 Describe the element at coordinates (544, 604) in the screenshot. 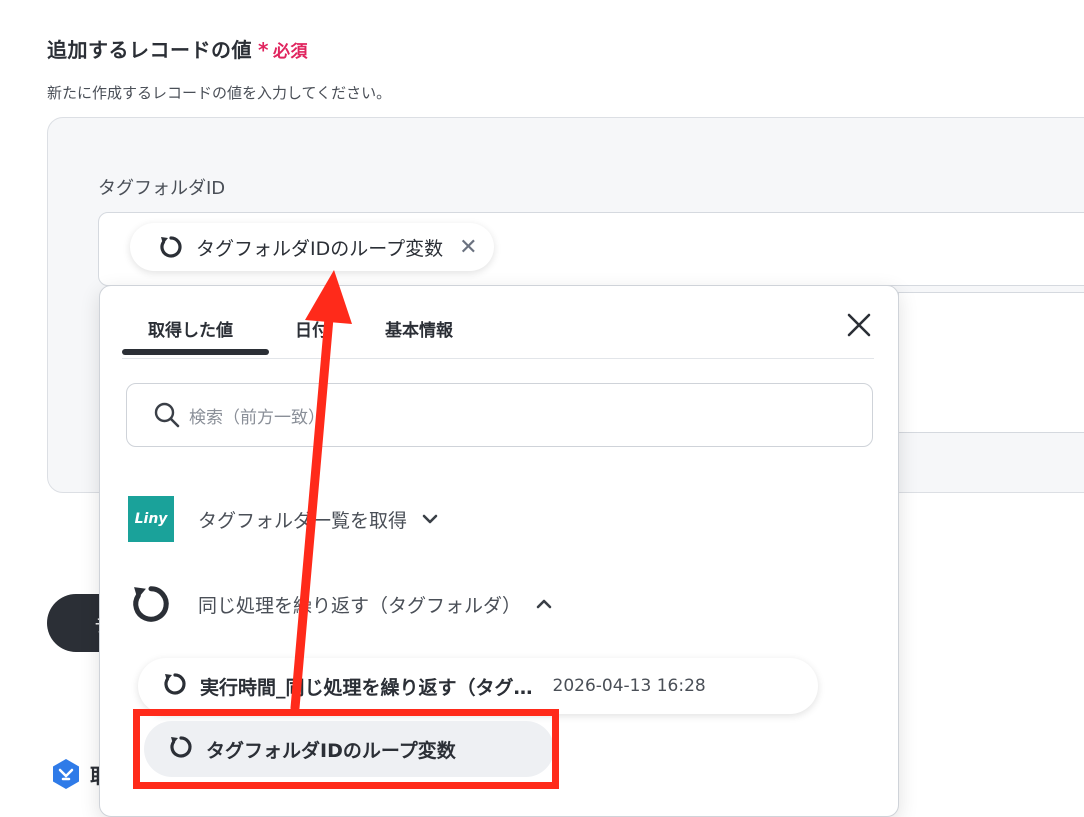

I see `chevron-up-icon` at that location.